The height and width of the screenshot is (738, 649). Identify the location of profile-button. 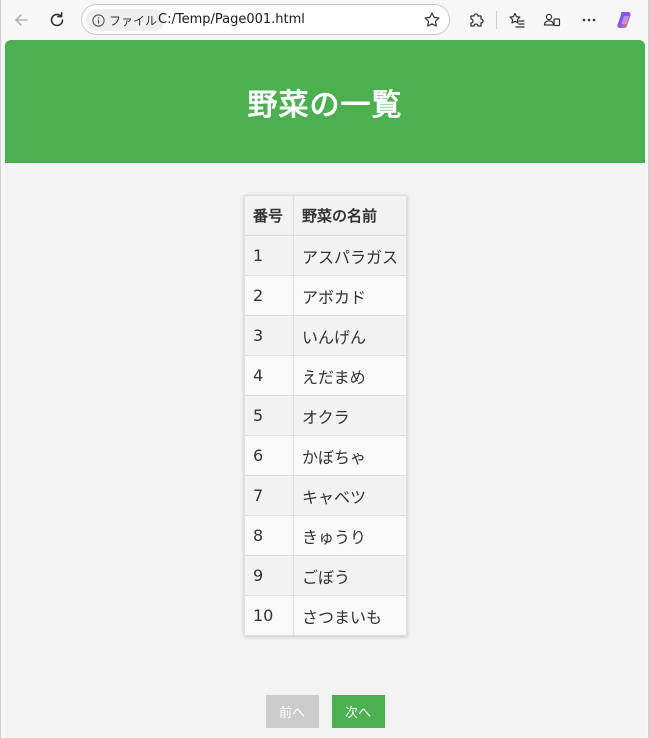
(552, 20).